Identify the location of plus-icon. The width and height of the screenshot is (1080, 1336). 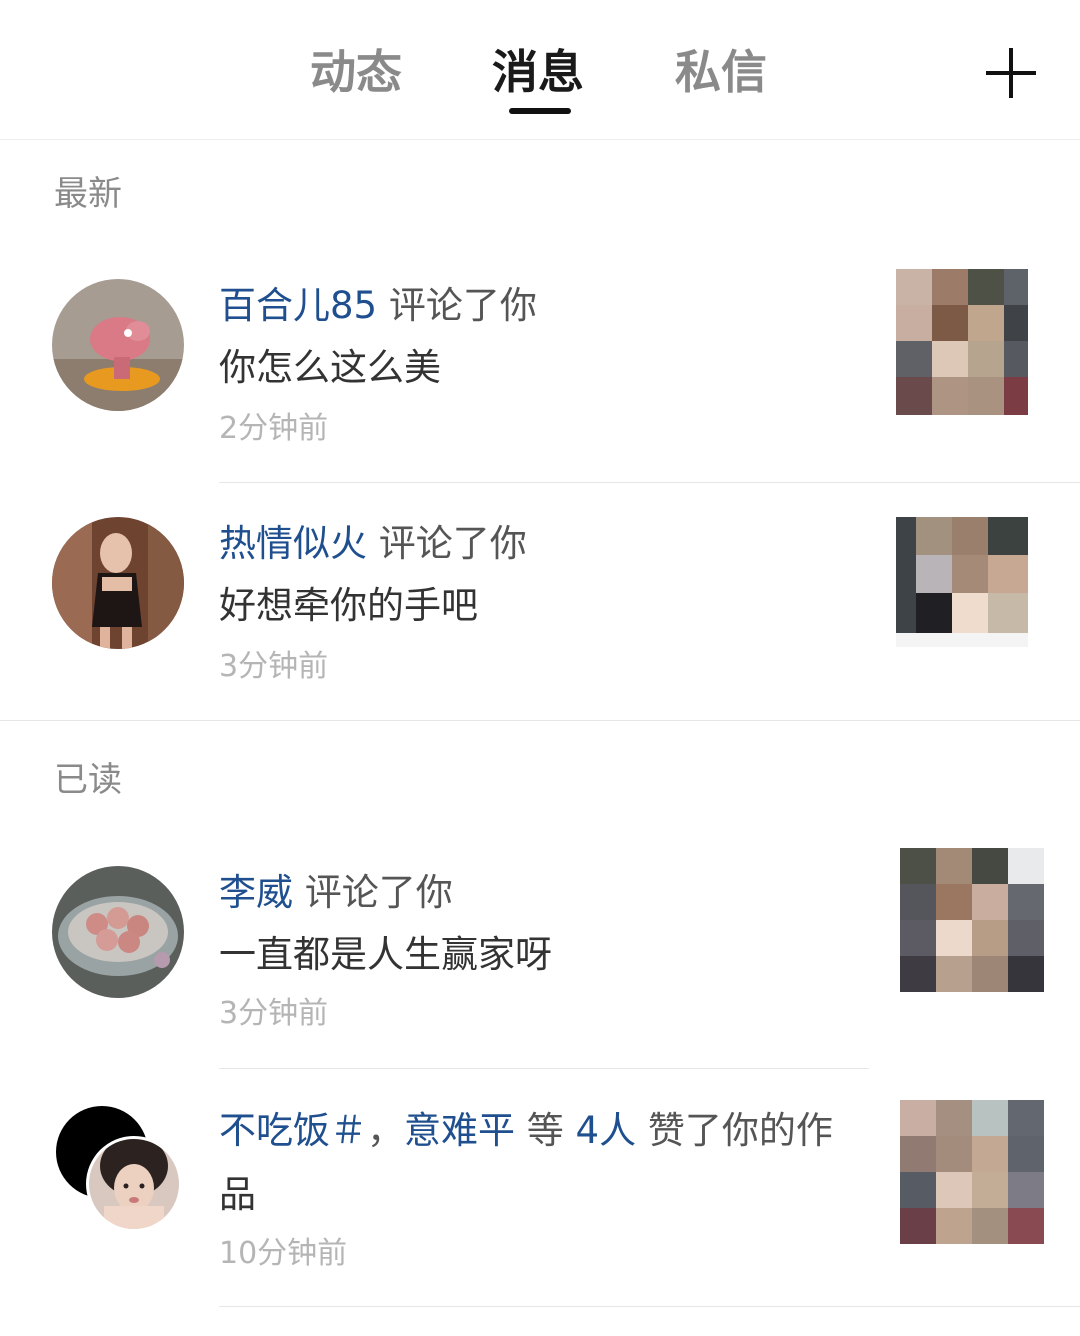
(1011, 73).